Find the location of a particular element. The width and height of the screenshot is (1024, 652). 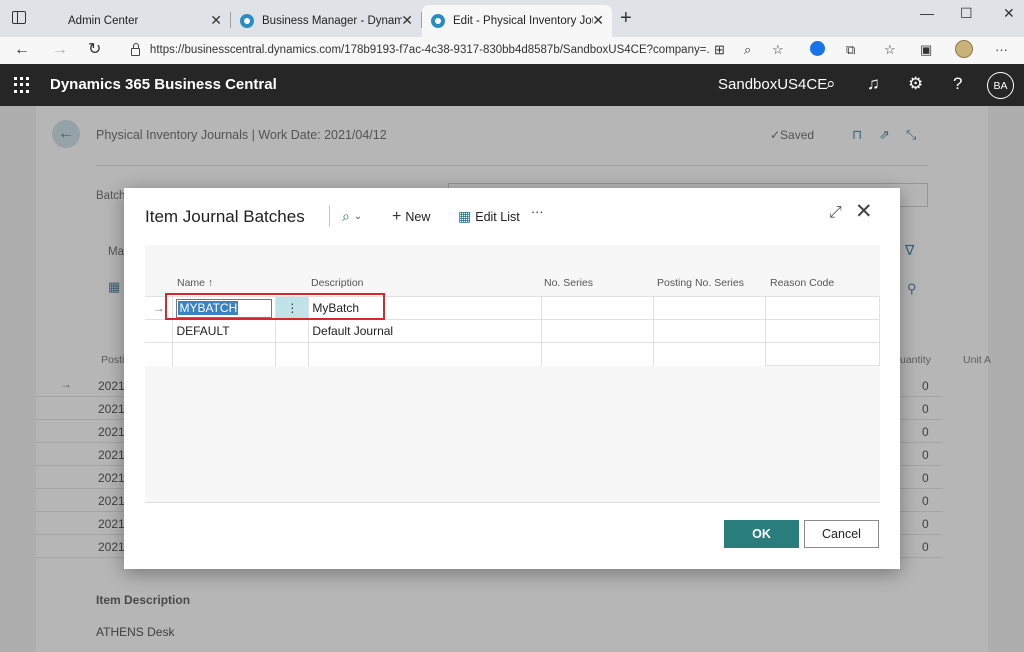

name-input: MYBATCH is located at coordinates (224, 308).